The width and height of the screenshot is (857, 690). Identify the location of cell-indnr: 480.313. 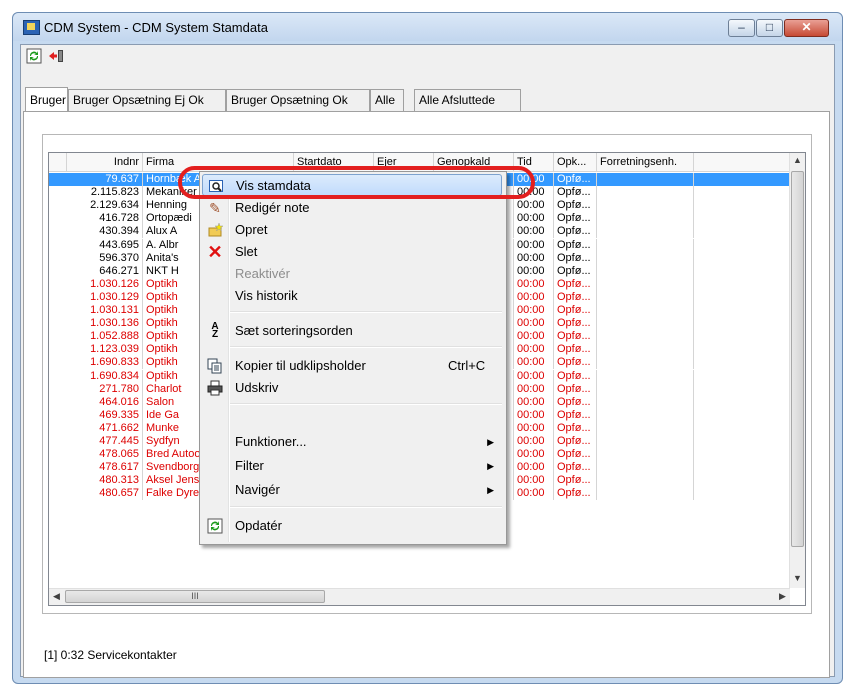
(105, 481).